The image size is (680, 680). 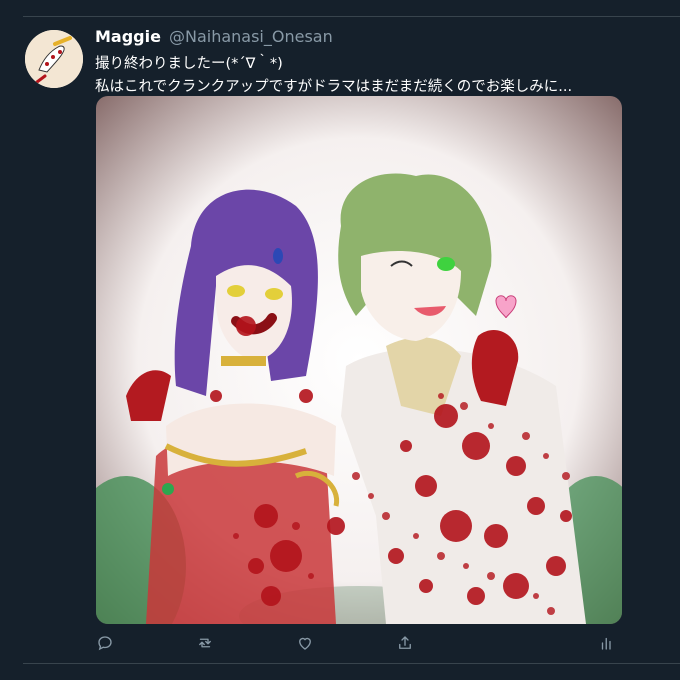 I want to click on share-icon, so click(x=405, y=643).